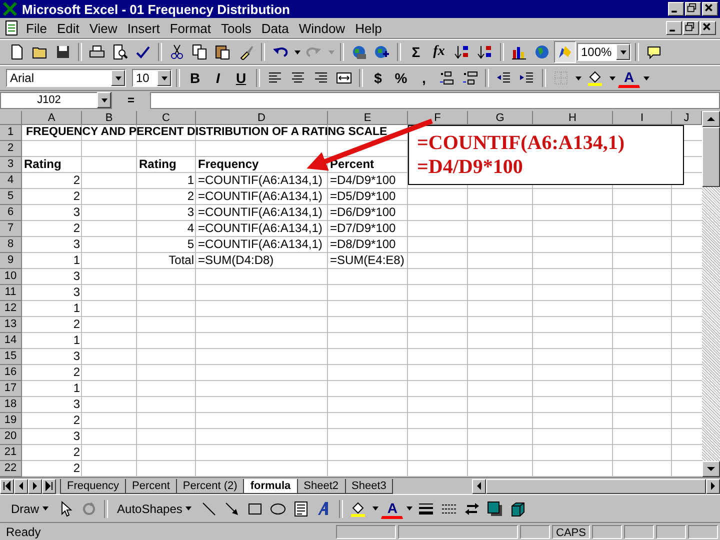  Describe the element at coordinates (301, 508) in the screenshot. I see `text-box-icon` at that location.